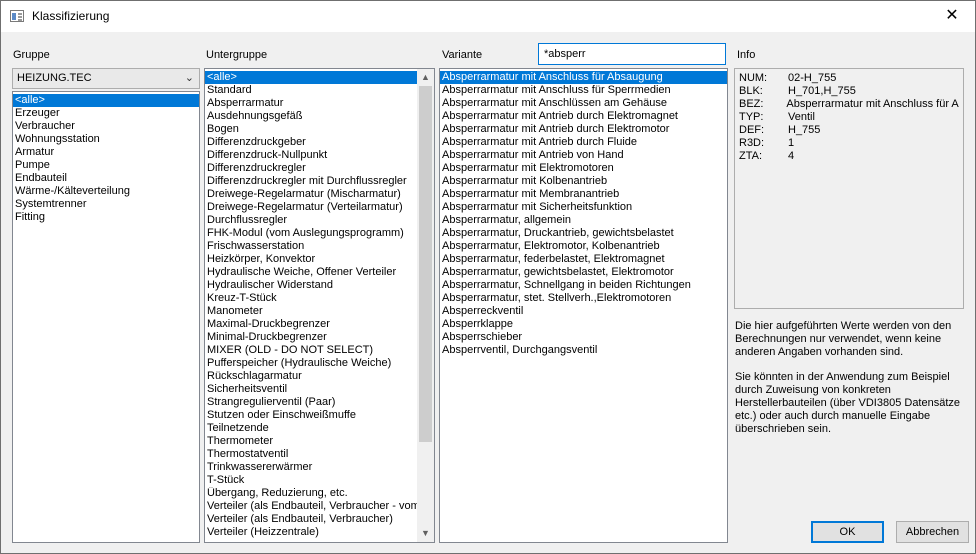 The height and width of the screenshot is (554, 976). What do you see at coordinates (746, 55) in the screenshot?
I see `info-label: Info` at bounding box center [746, 55].